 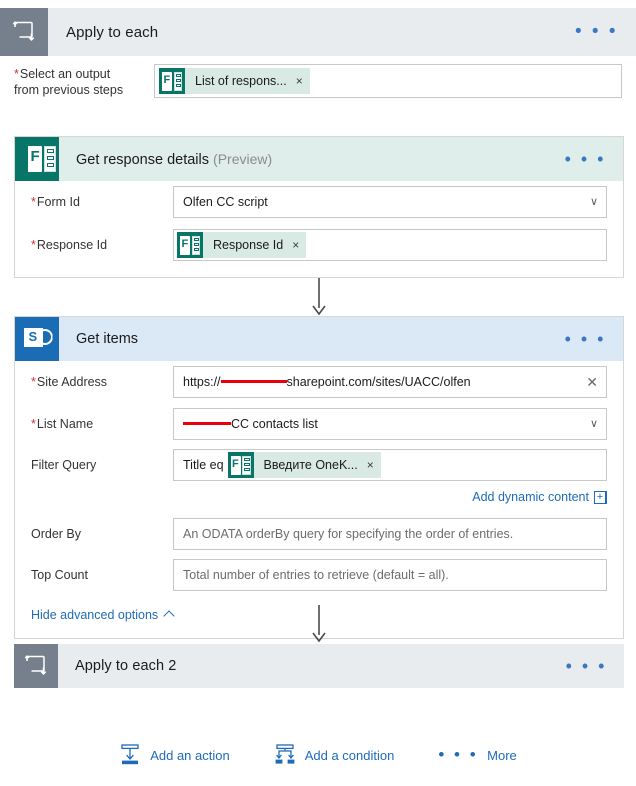 What do you see at coordinates (319, 339) in the screenshot?
I see `card-header-get-items: Get items • • •` at bounding box center [319, 339].